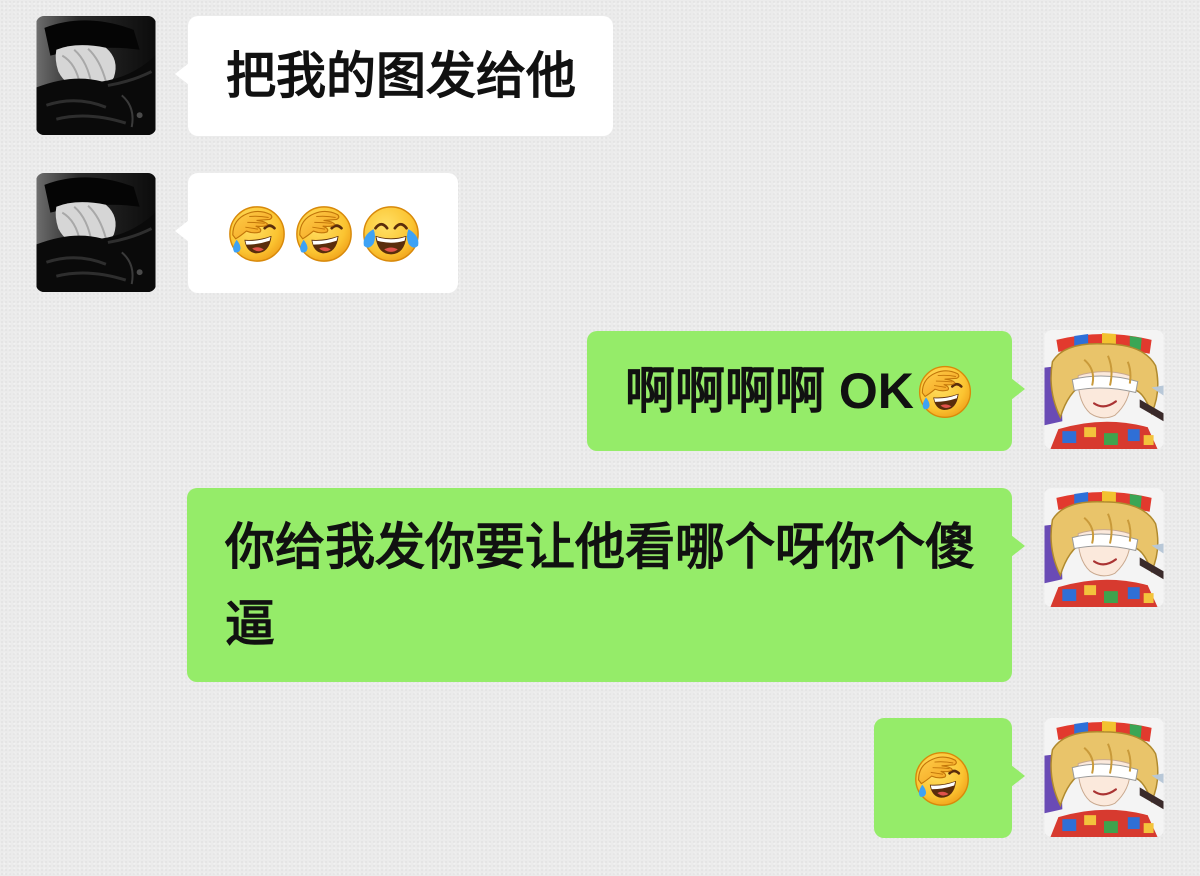 This screenshot has width=1200, height=876. Describe the element at coordinates (600, 585) in the screenshot. I see `message-text: 你给我发你要让他看哪个呀你个傻逼` at that location.